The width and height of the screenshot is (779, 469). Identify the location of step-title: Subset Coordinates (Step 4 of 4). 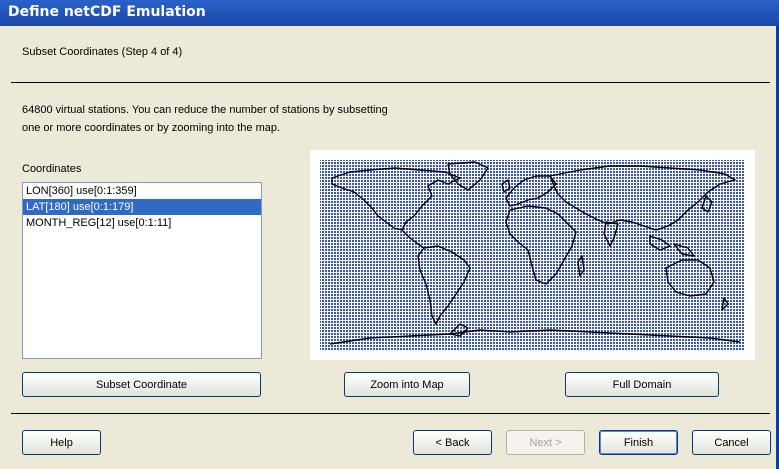
(102, 52).